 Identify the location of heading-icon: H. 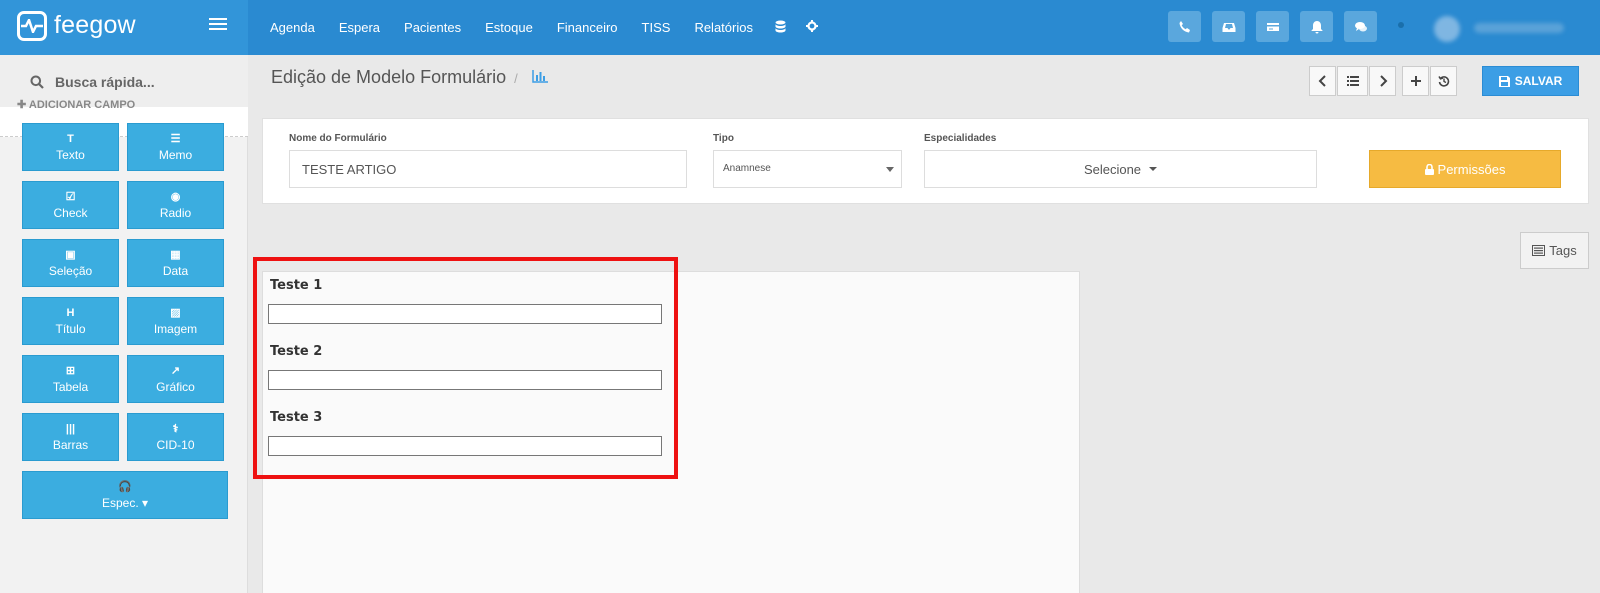
(70, 313).